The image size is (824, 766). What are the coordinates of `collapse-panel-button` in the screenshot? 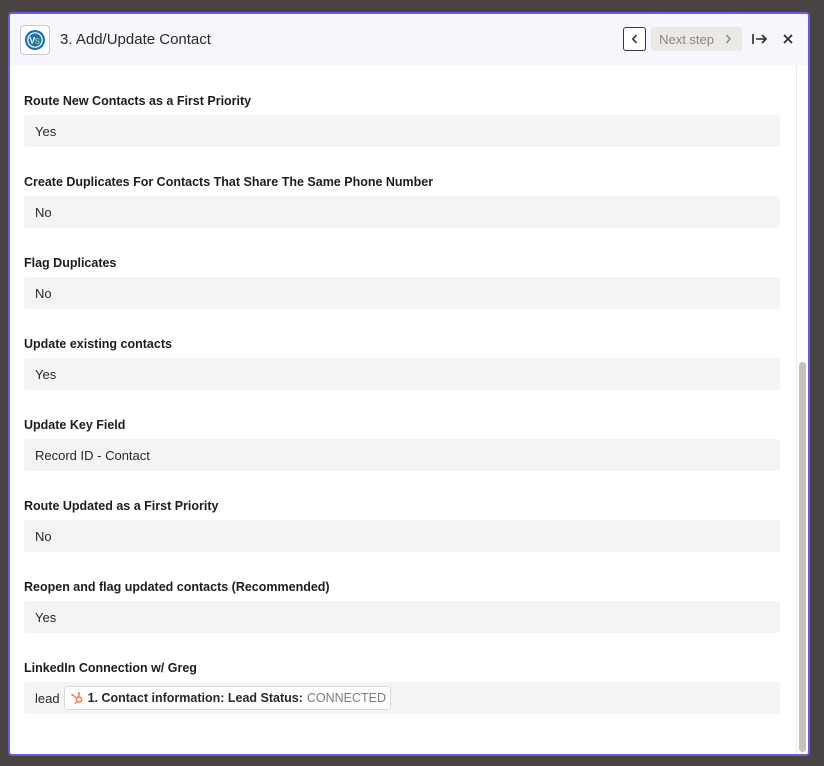 It's located at (760, 39).